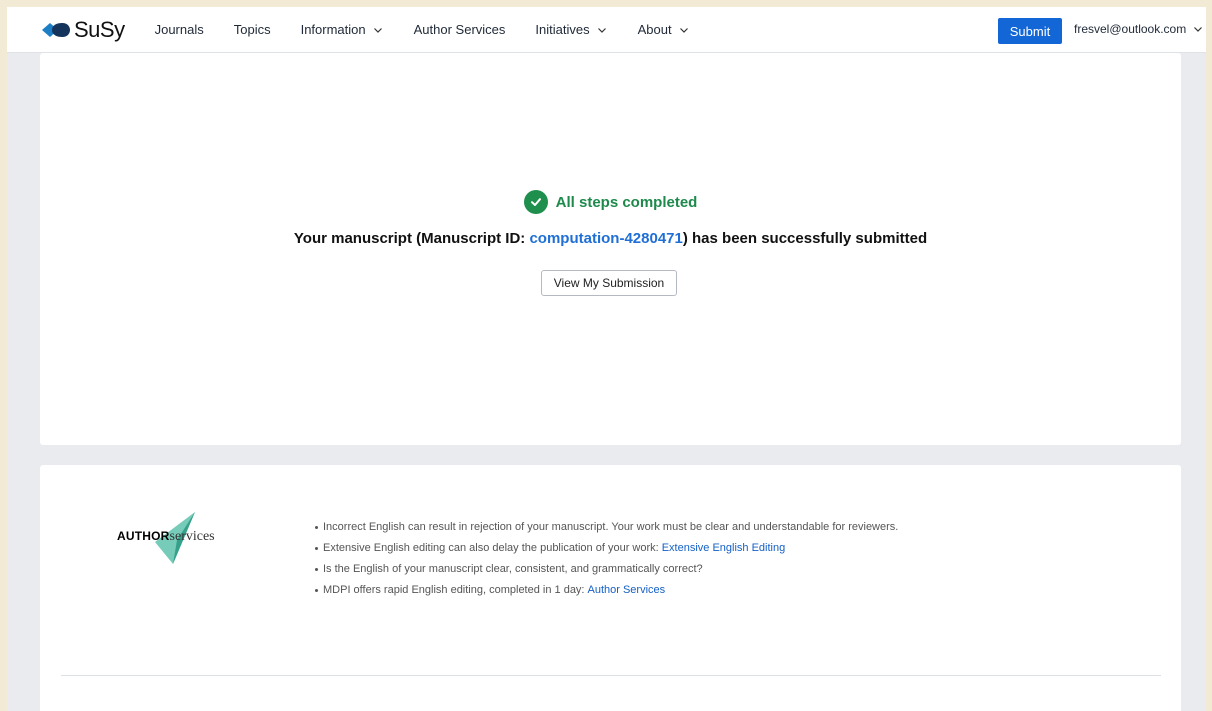  I want to click on susy-logo: SuSy, so click(83, 30).